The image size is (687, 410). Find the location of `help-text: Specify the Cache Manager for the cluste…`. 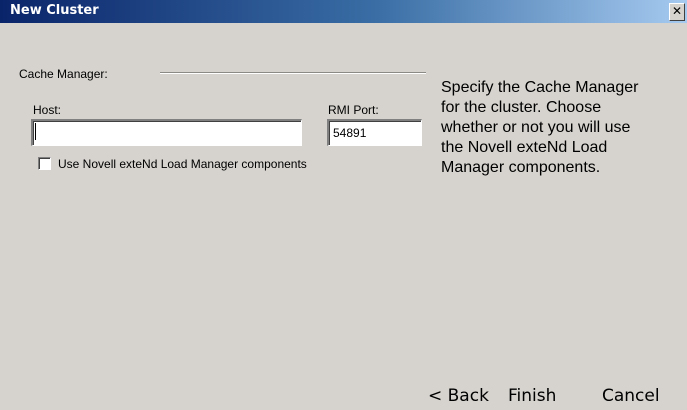

help-text: Specify the Cache Manager for the cluste… is located at coordinates (561, 128).